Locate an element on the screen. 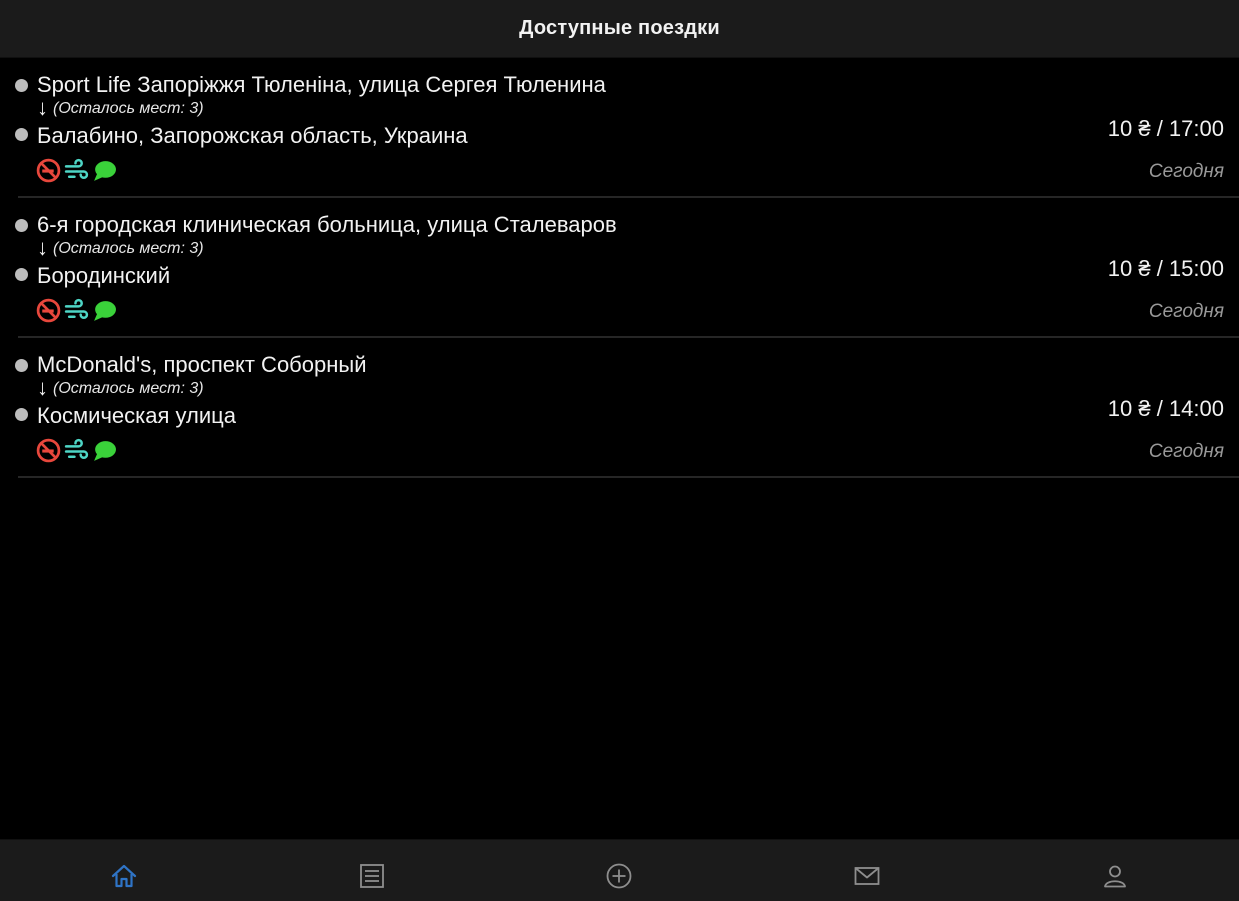 The image size is (1239, 901). nav-bar: Доступные поездки is located at coordinates (619, 29).